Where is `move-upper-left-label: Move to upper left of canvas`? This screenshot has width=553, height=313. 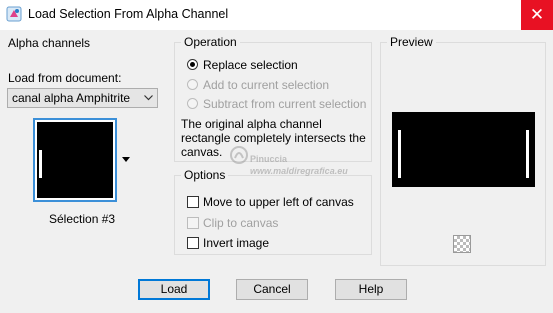 move-upper-left-label: Move to upper left of canvas is located at coordinates (278, 202).